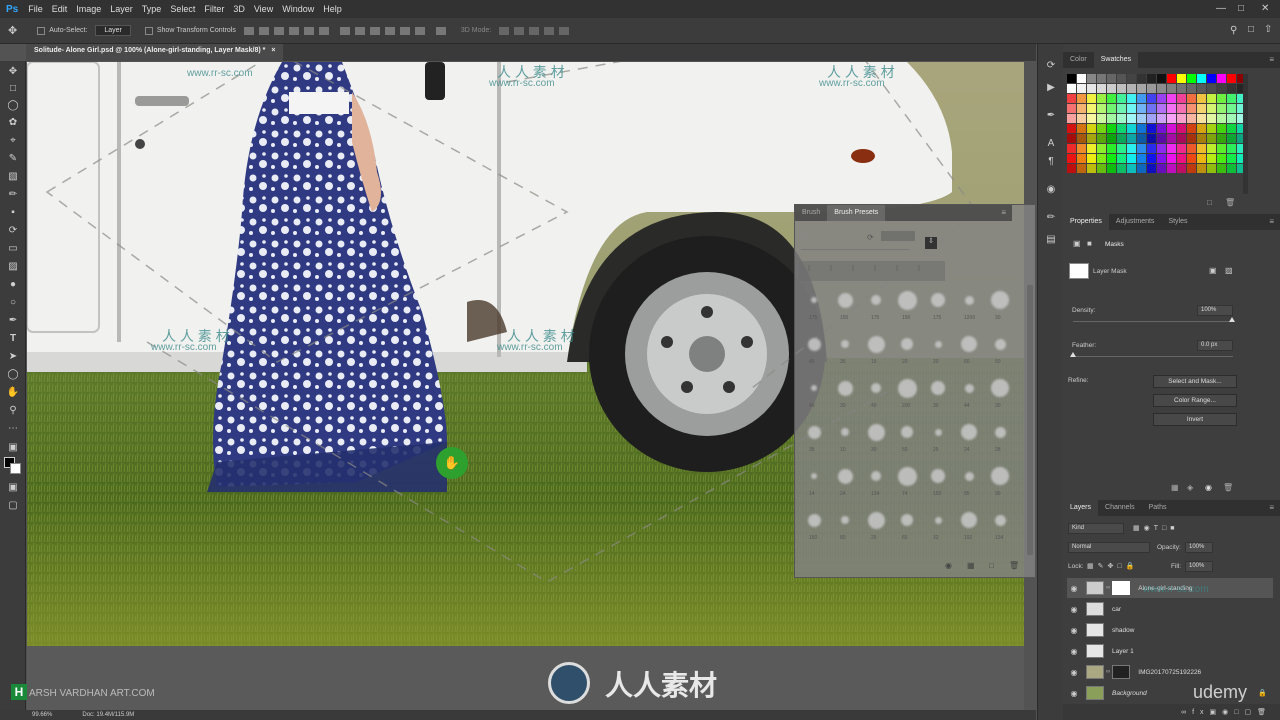 This screenshot has width=1280, height=720. What do you see at coordinates (564, 30) in the screenshot?
I see `3d-scale-icon` at bounding box center [564, 30].